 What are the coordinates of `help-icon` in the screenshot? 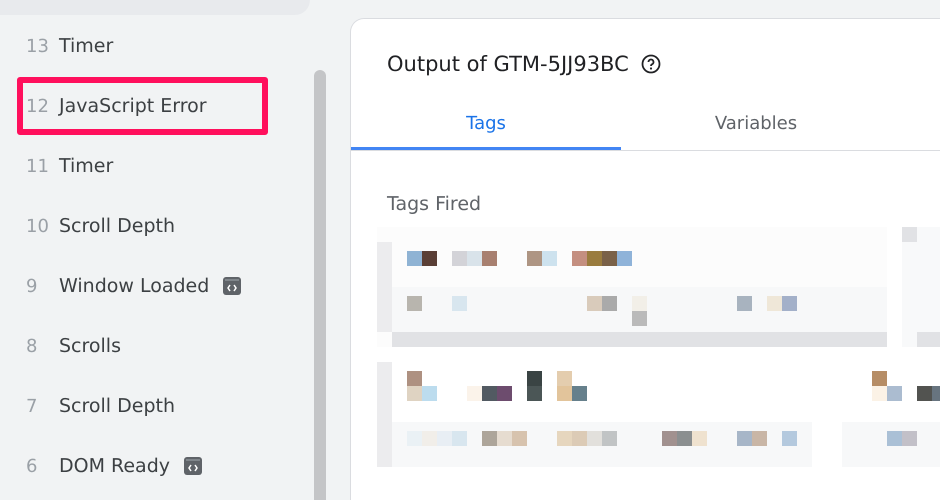 It's located at (650, 64).